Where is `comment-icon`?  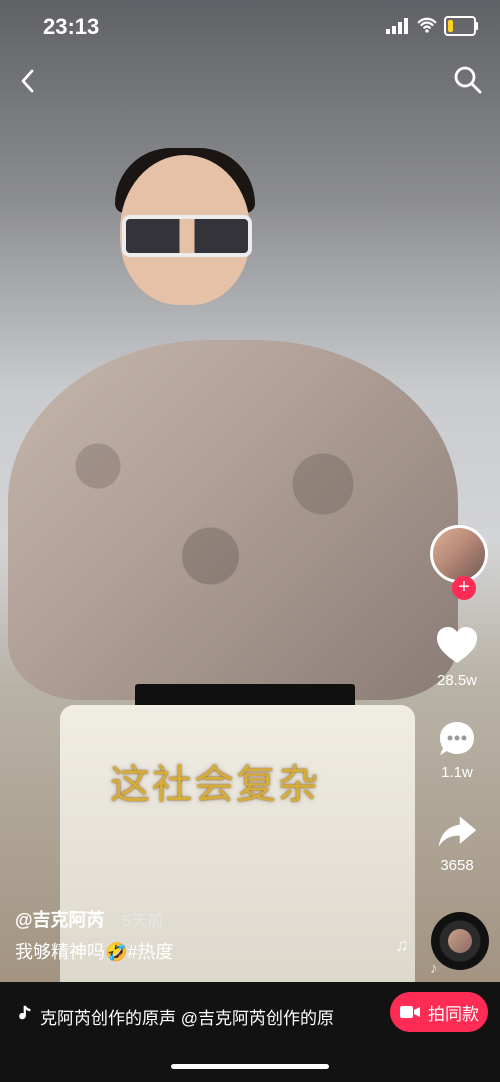 comment-icon is located at coordinates (457, 738).